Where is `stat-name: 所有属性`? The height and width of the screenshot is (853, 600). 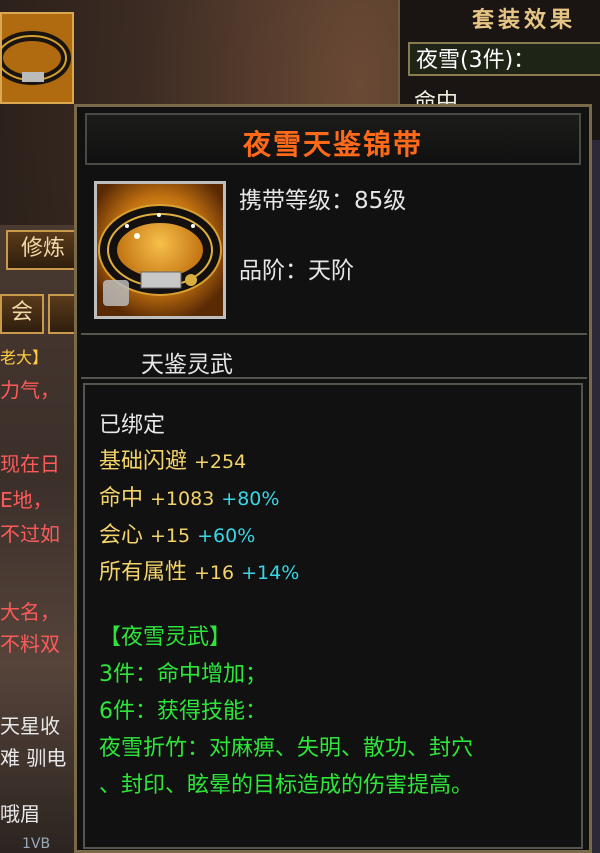 stat-name: 所有属性 is located at coordinates (143, 572).